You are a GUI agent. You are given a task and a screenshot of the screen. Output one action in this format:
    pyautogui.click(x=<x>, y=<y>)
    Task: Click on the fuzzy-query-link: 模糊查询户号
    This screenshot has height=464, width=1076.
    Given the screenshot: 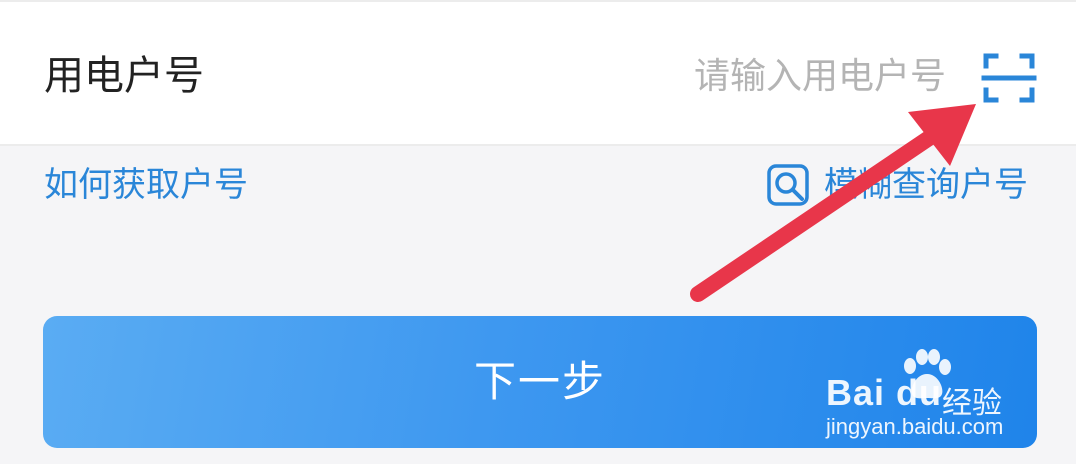 What is the action you would take?
    pyautogui.click(x=897, y=185)
    